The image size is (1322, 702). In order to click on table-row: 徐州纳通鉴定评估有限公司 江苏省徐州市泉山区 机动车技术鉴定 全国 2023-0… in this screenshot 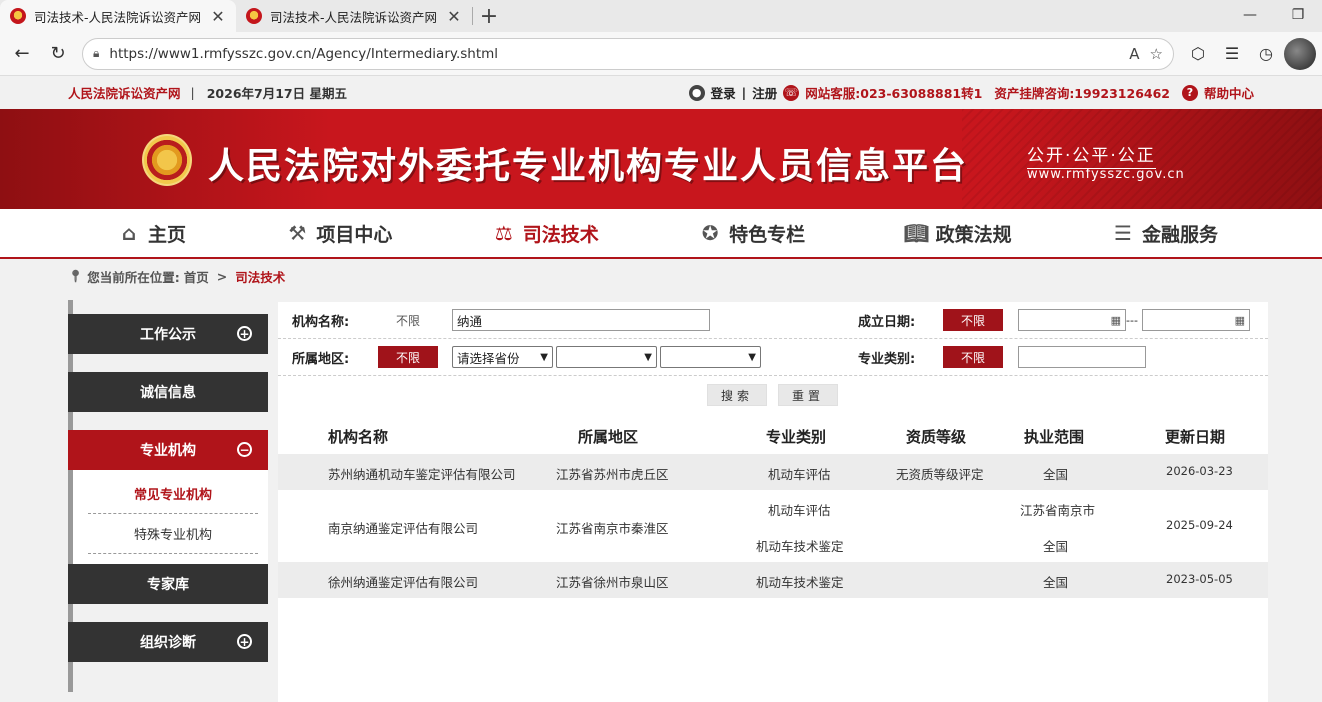, I will do `click(773, 580)`.